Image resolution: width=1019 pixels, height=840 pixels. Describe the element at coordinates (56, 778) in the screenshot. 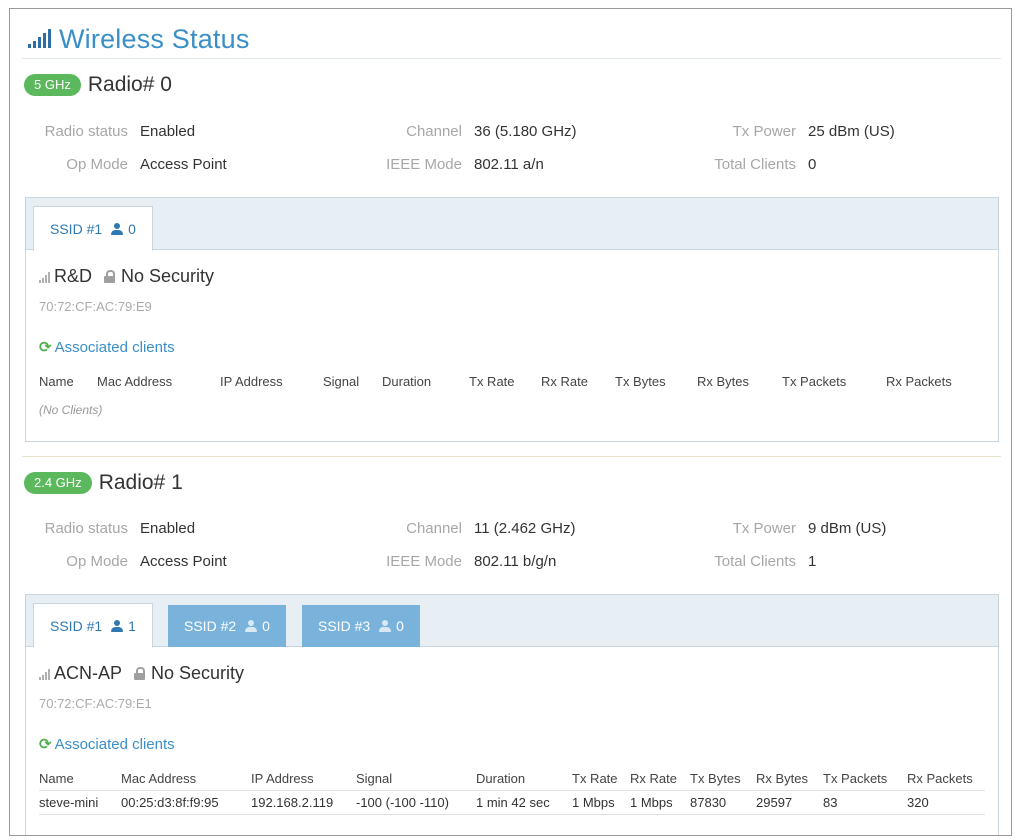

I see `col-name: Name` at that location.